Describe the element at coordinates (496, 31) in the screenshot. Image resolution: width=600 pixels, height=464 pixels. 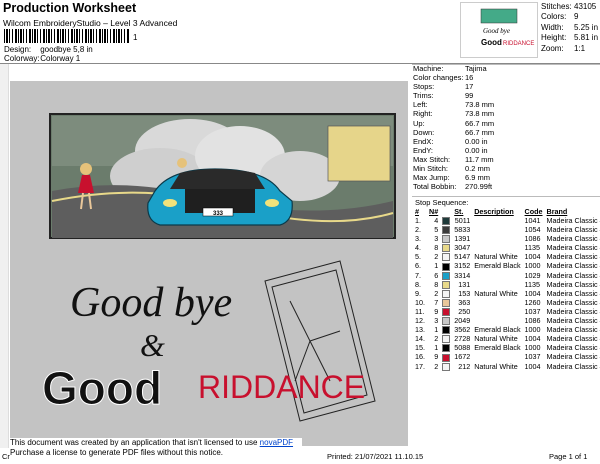
I see `svg-text: Good bye` at that location.